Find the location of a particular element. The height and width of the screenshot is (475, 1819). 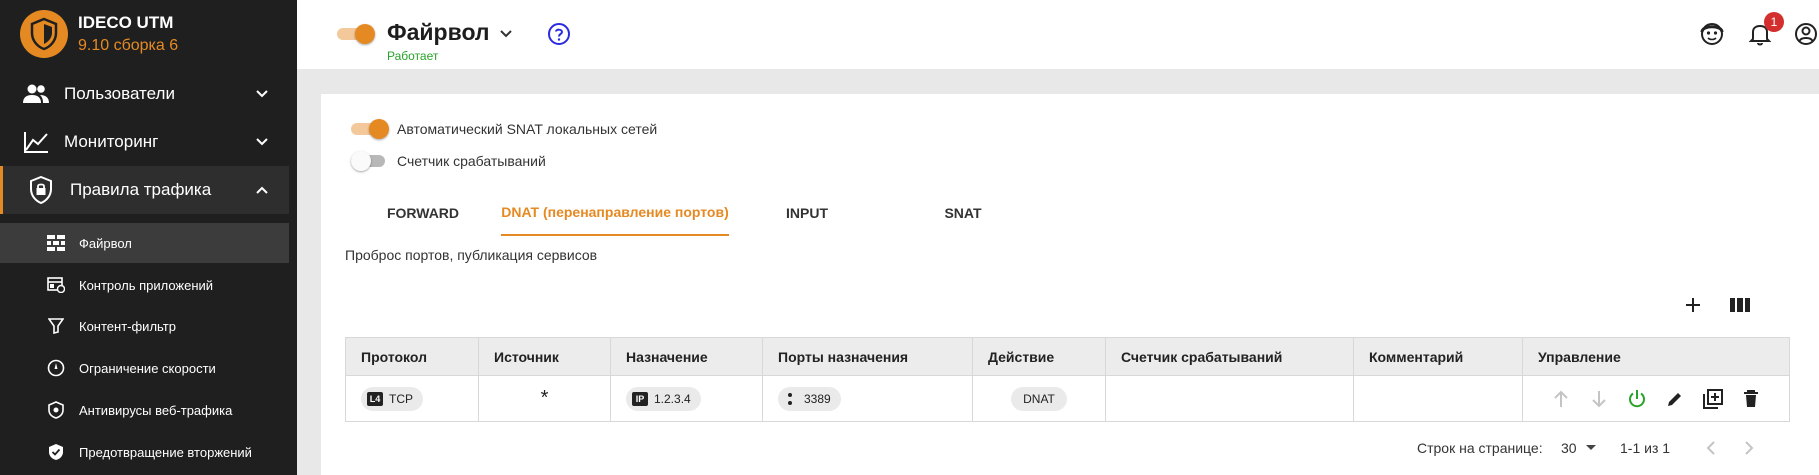

arrow-down-icon is located at coordinates (1599, 398).